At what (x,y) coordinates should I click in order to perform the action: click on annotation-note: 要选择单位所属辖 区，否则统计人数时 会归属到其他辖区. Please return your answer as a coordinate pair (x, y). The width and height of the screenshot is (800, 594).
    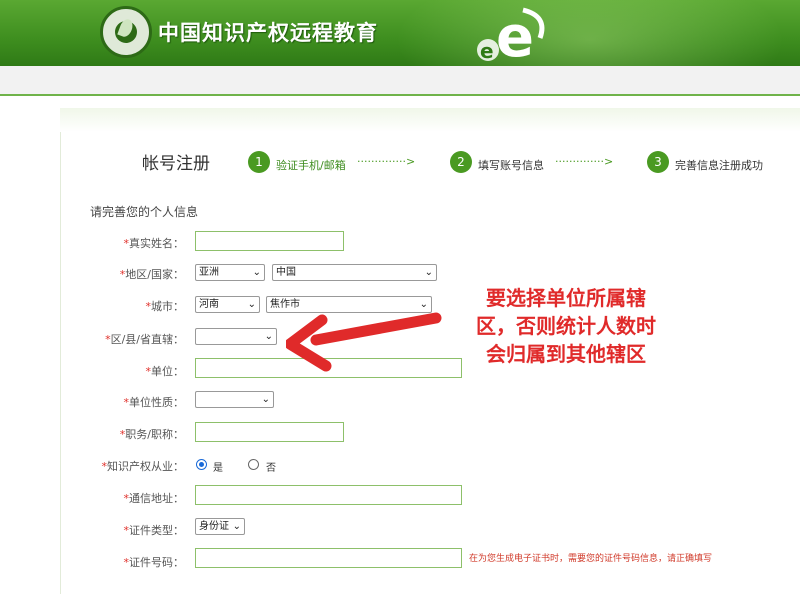
    Looking at the image, I should click on (566, 326).